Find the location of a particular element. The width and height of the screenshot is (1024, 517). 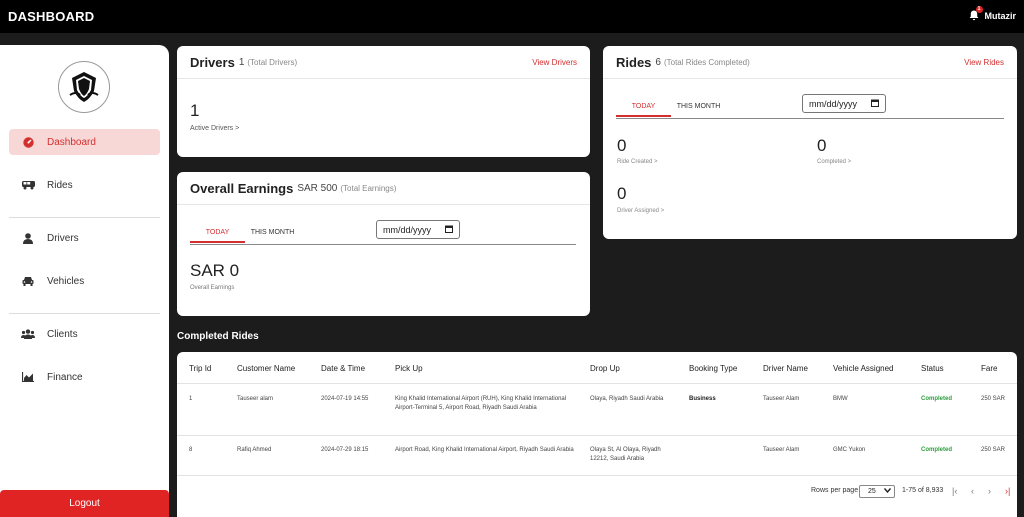

rides-tabs: TODAY THIS MONTH is located at coordinates (671, 107).